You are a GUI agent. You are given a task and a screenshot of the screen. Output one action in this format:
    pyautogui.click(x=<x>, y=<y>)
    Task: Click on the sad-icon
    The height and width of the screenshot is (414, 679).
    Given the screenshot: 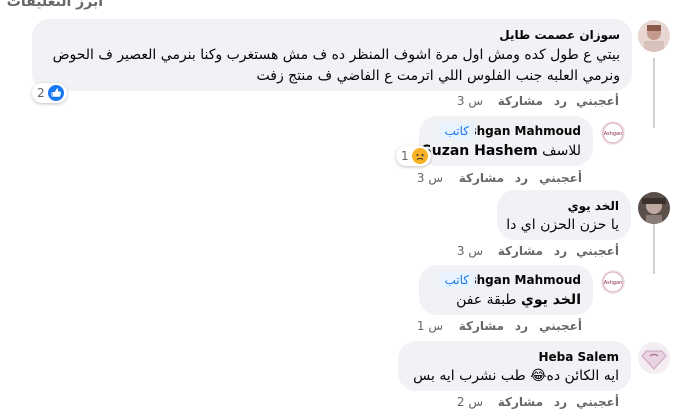 What is the action you would take?
    pyautogui.click(x=419, y=156)
    